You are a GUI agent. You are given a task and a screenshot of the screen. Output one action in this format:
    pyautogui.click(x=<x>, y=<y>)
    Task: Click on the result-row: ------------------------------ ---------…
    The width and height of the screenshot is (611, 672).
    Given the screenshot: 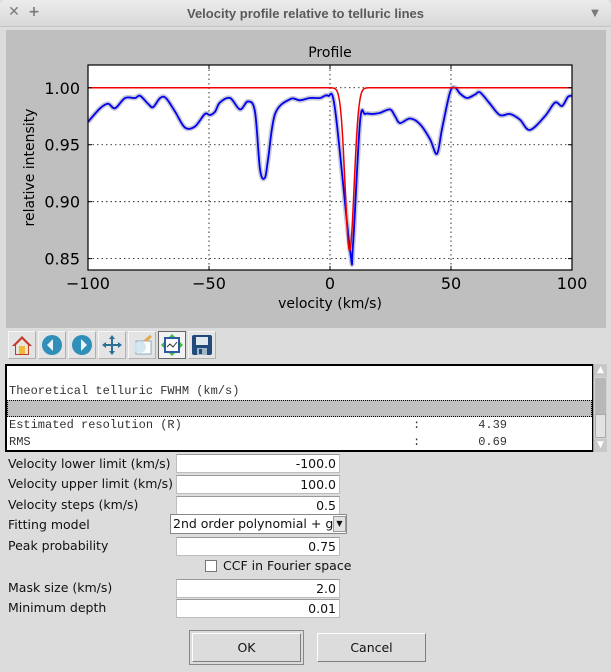 What is the action you would take?
    pyautogui.click(x=299, y=443)
    